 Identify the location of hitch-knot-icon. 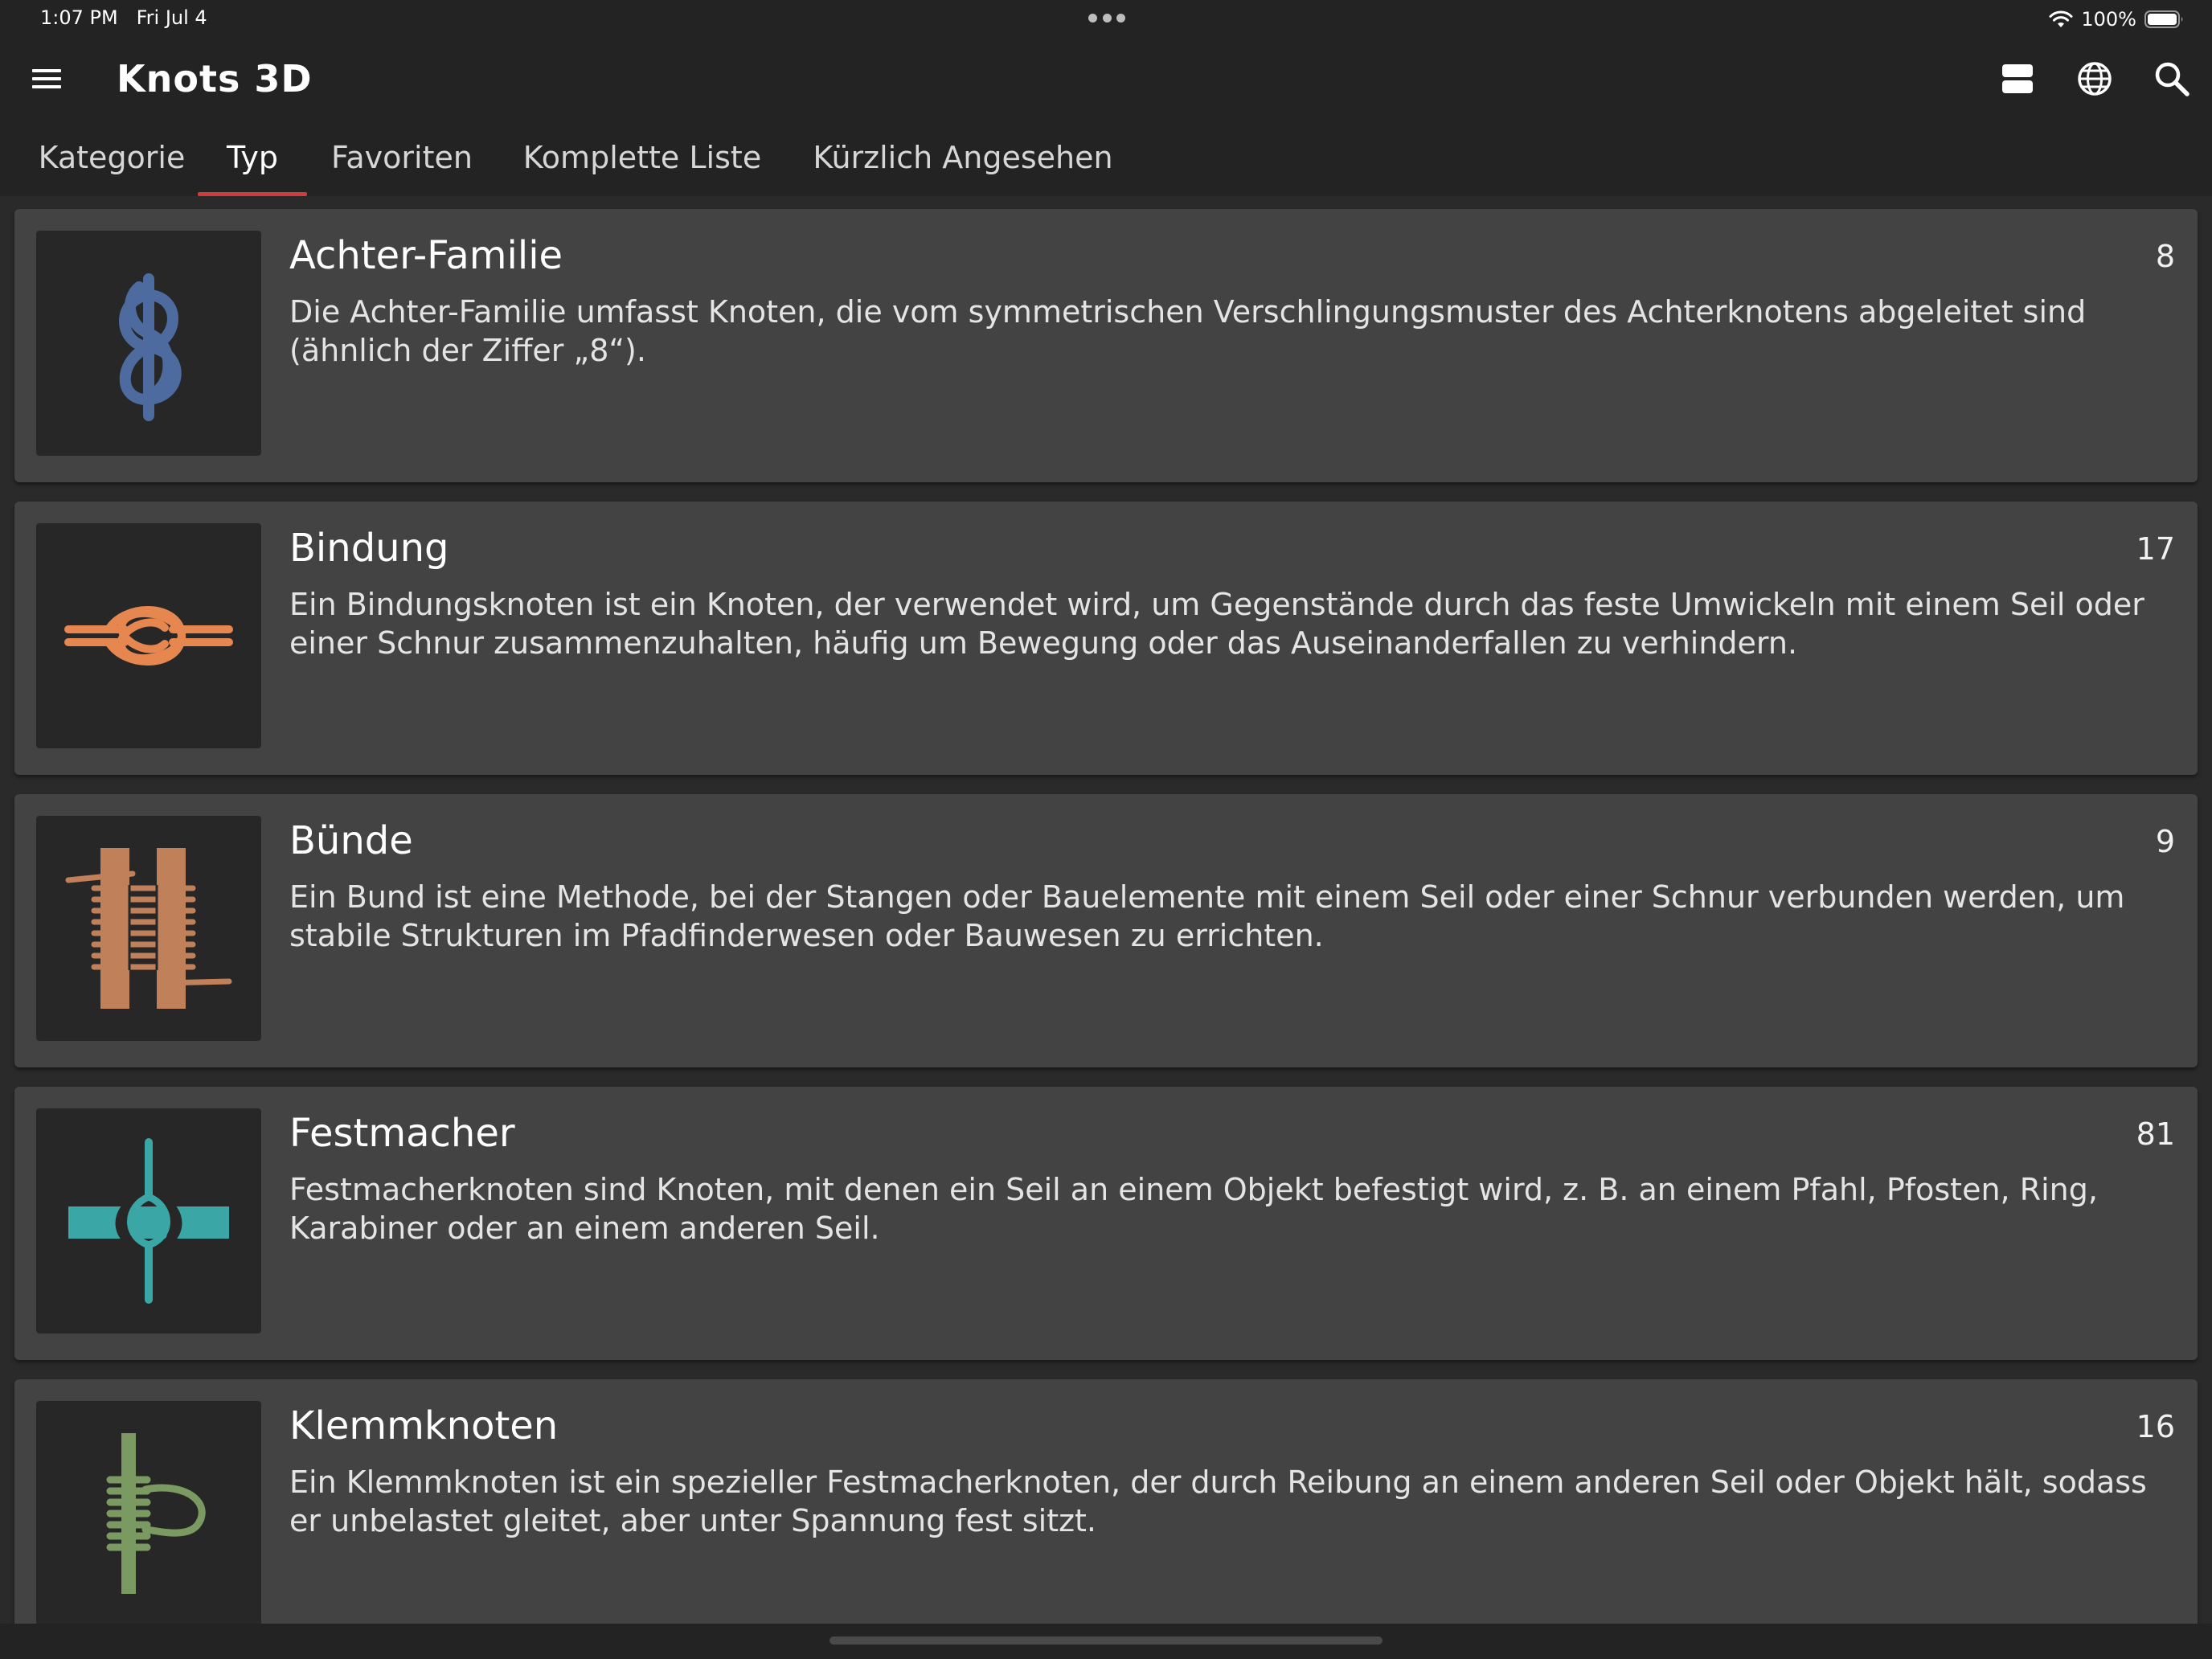
(148, 1221).